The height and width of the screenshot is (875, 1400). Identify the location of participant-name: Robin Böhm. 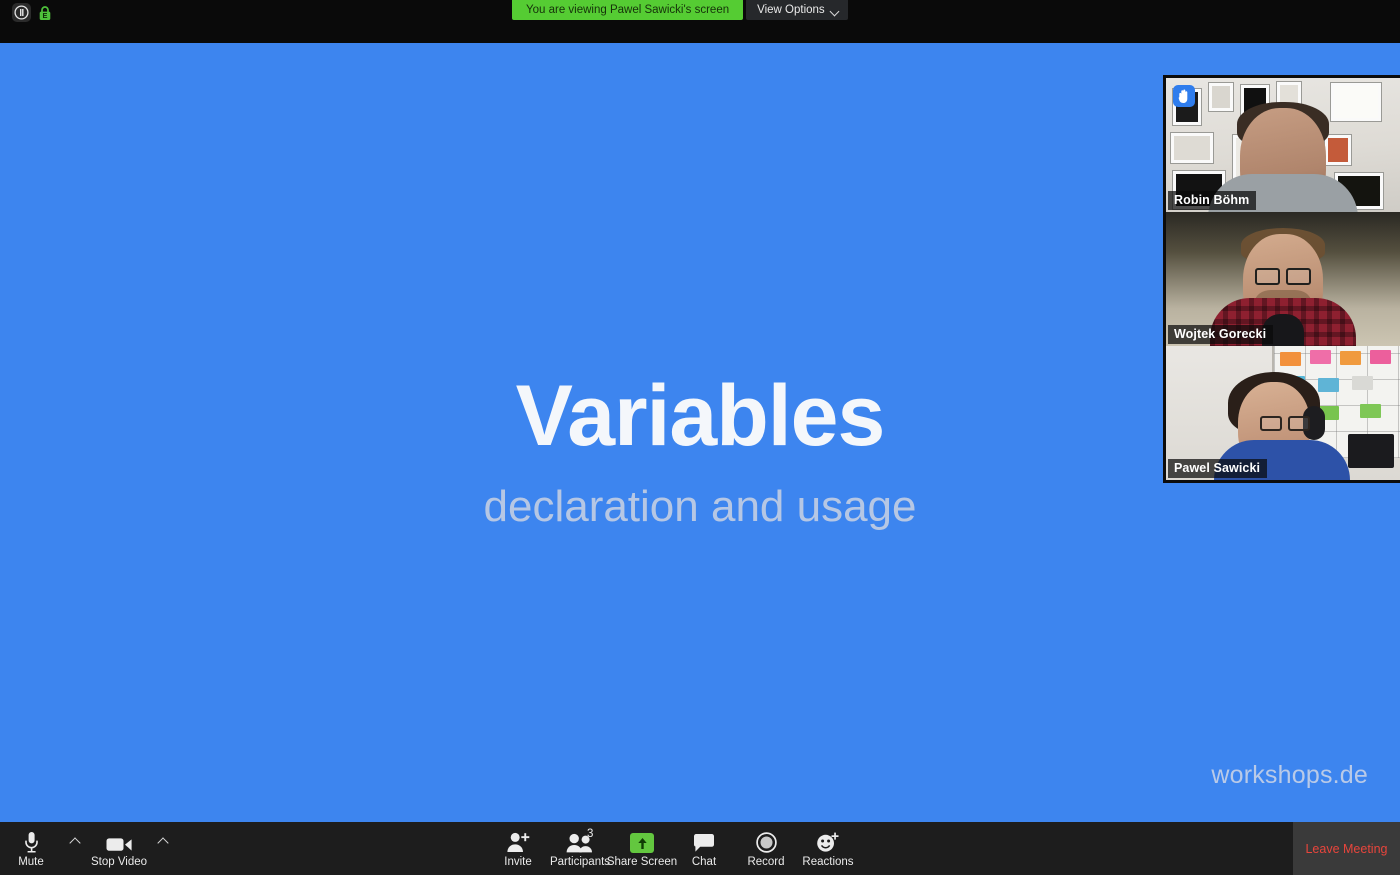
(1212, 200).